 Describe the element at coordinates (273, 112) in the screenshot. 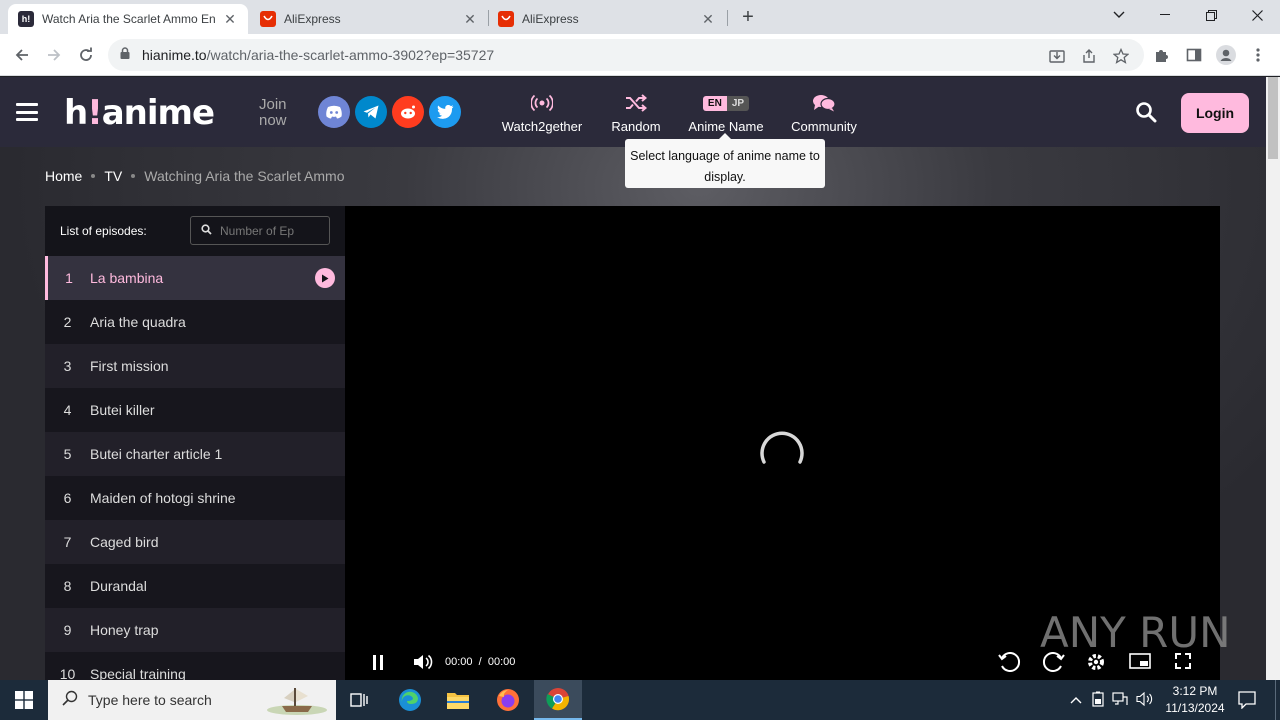

I see `join-now-text: Join now` at that location.